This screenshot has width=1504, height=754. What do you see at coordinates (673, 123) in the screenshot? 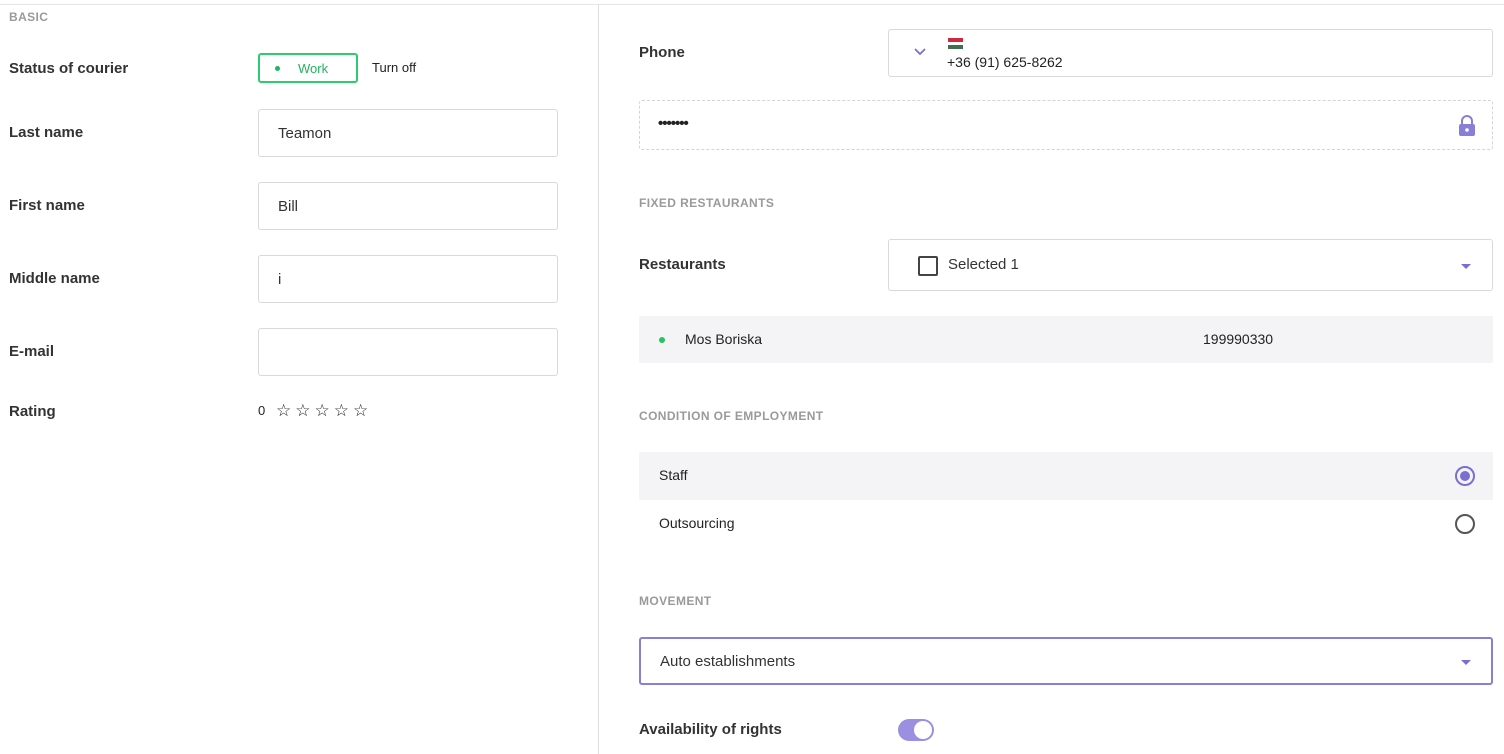
I see `password-value: •••••••` at bounding box center [673, 123].